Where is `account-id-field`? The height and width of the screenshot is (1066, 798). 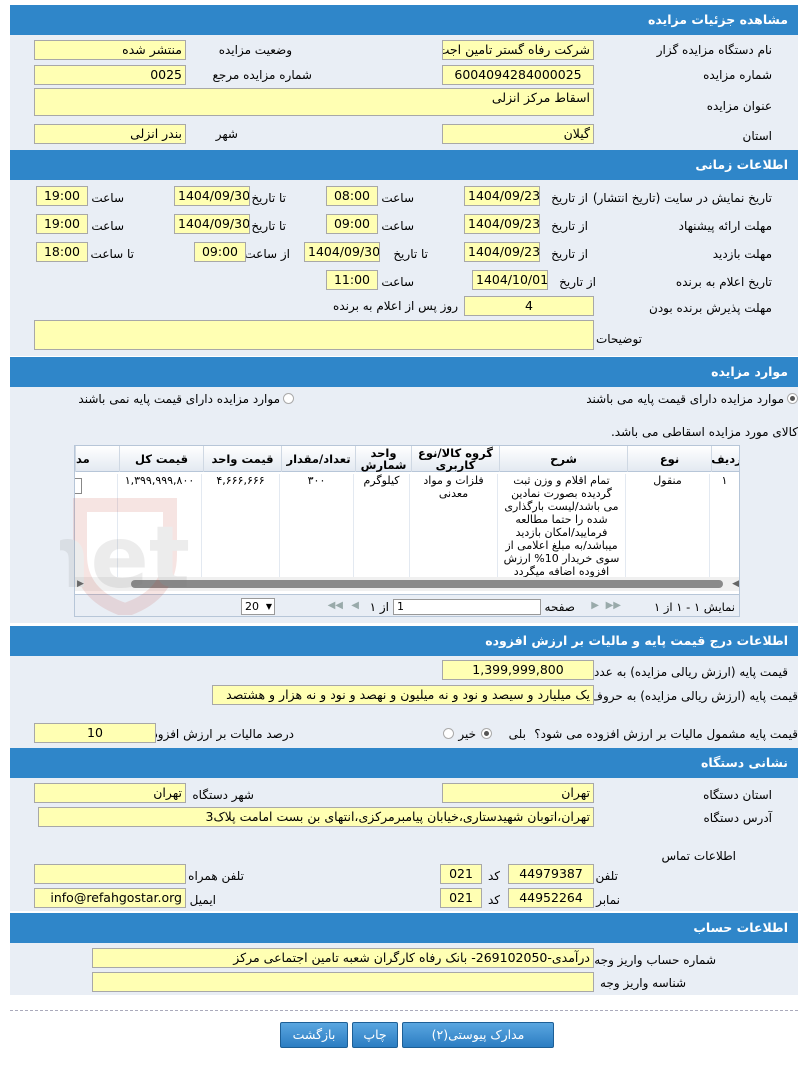
account-id-field is located at coordinates (343, 982).